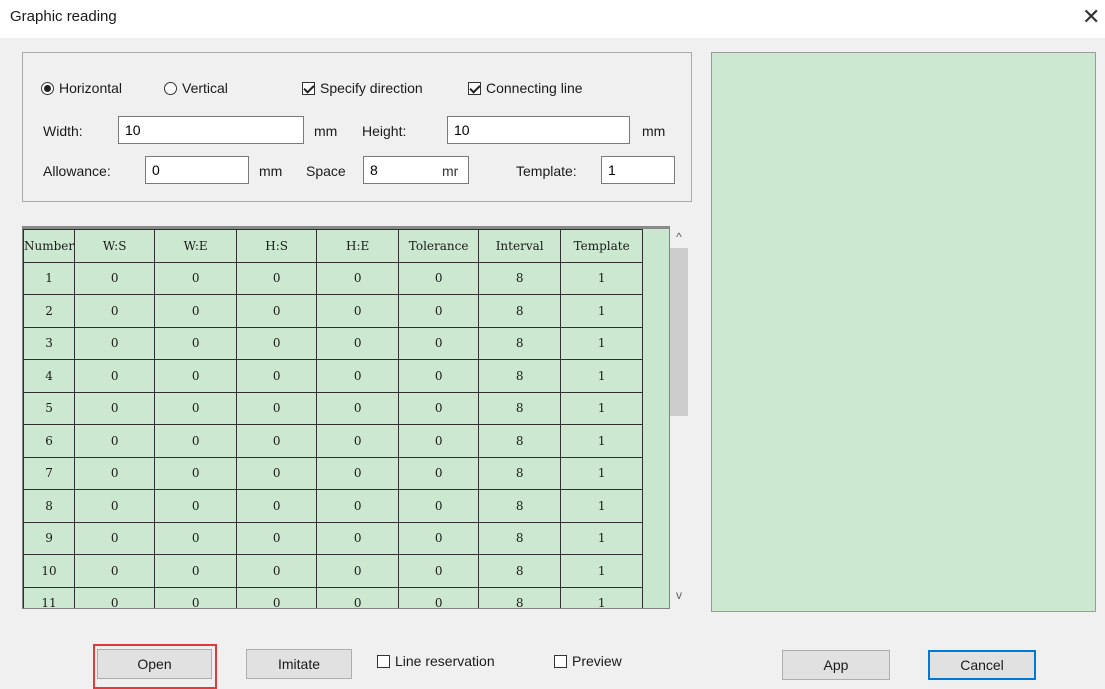 This screenshot has width=1105, height=689. I want to click on table-cell: 3, so click(49, 343).